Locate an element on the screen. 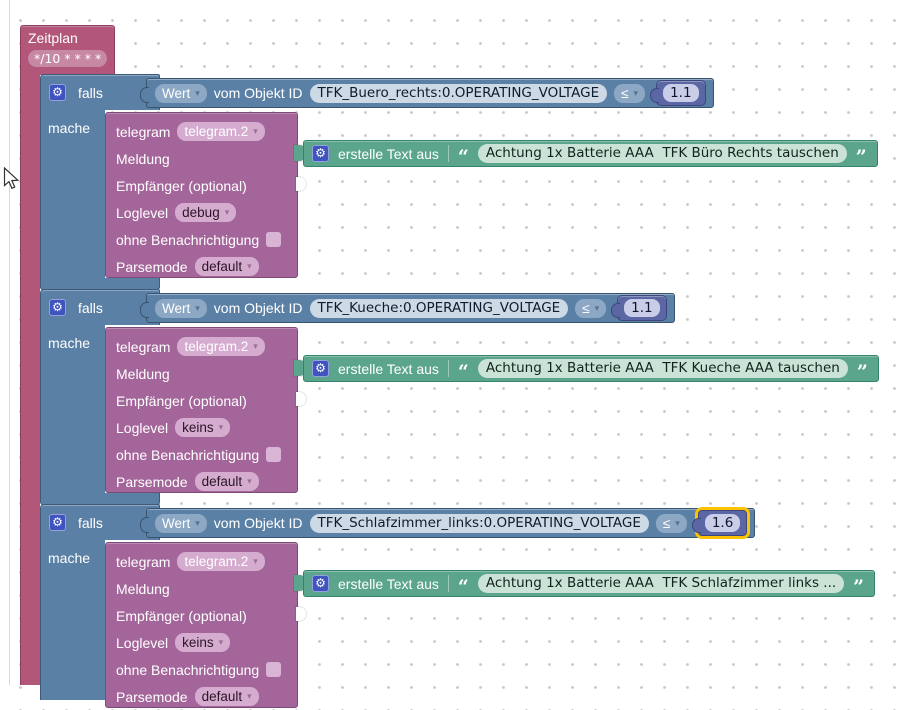 This screenshot has height=710, width=910. loglevel-value: debug is located at coordinates (201, 212).